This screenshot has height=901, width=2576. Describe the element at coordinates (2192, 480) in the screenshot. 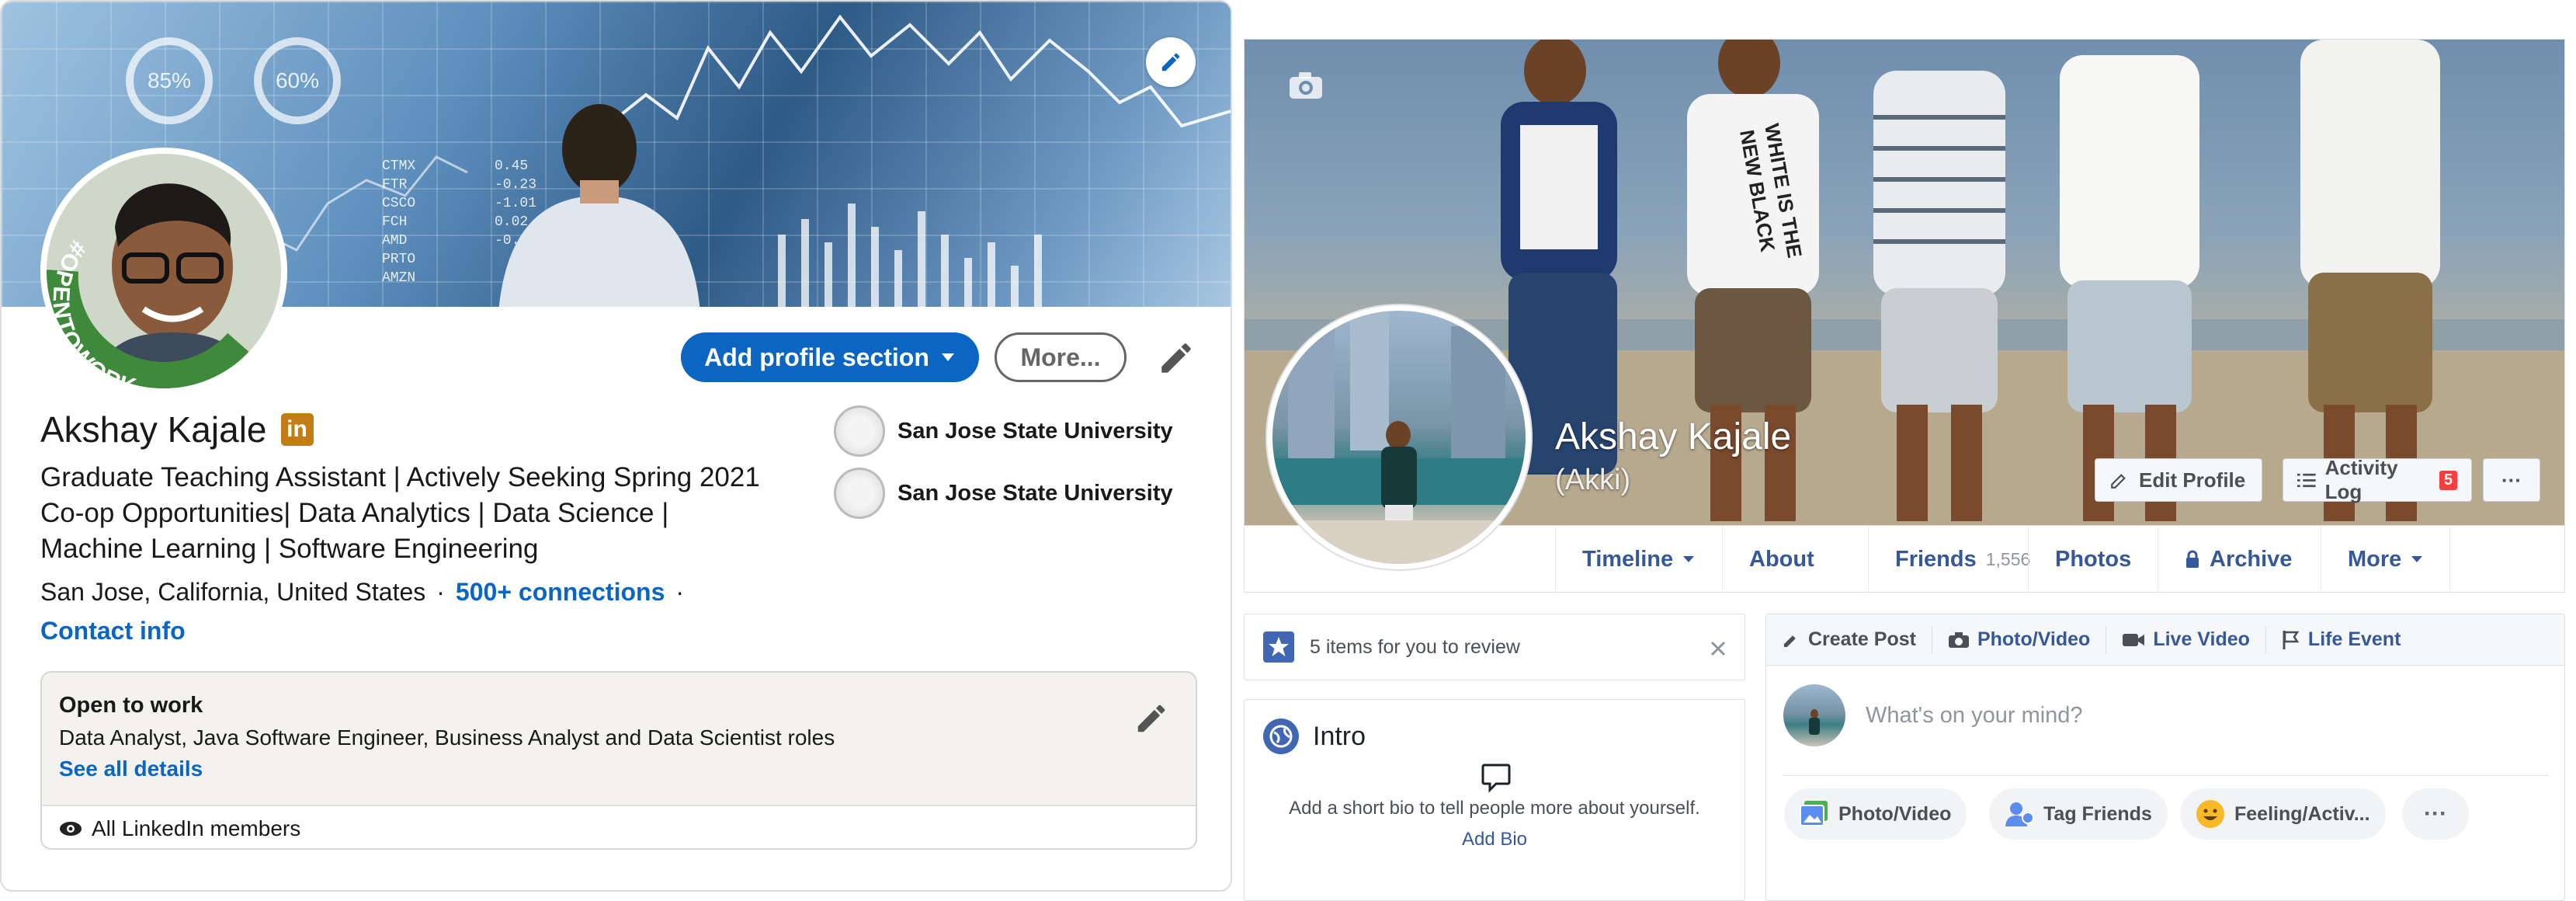

I see `edit-profile-label: Edit Profile` at that location.